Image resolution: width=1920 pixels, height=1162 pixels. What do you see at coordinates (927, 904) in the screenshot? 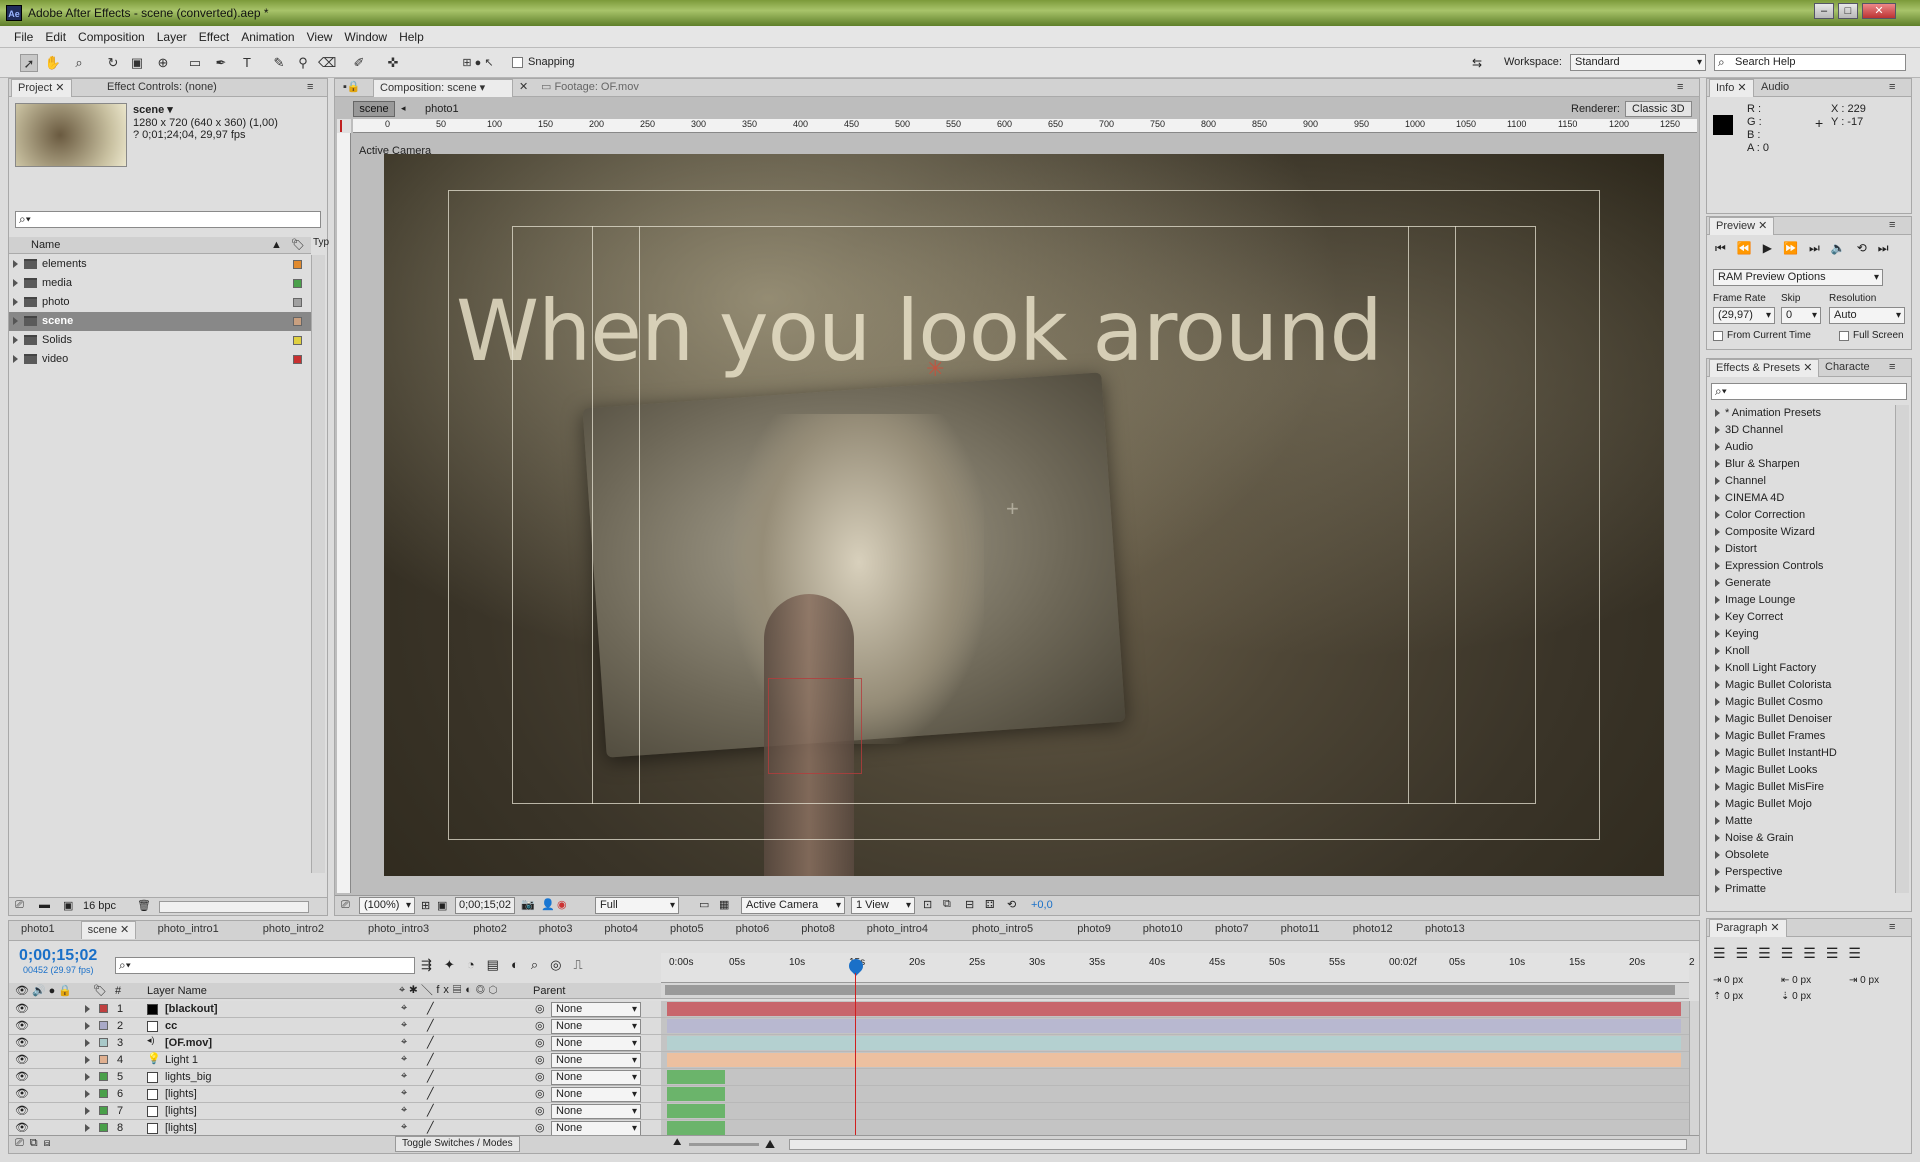
I see `toggle-pixel-aspect-icon: ⊡` at bounding box center [927, 904].